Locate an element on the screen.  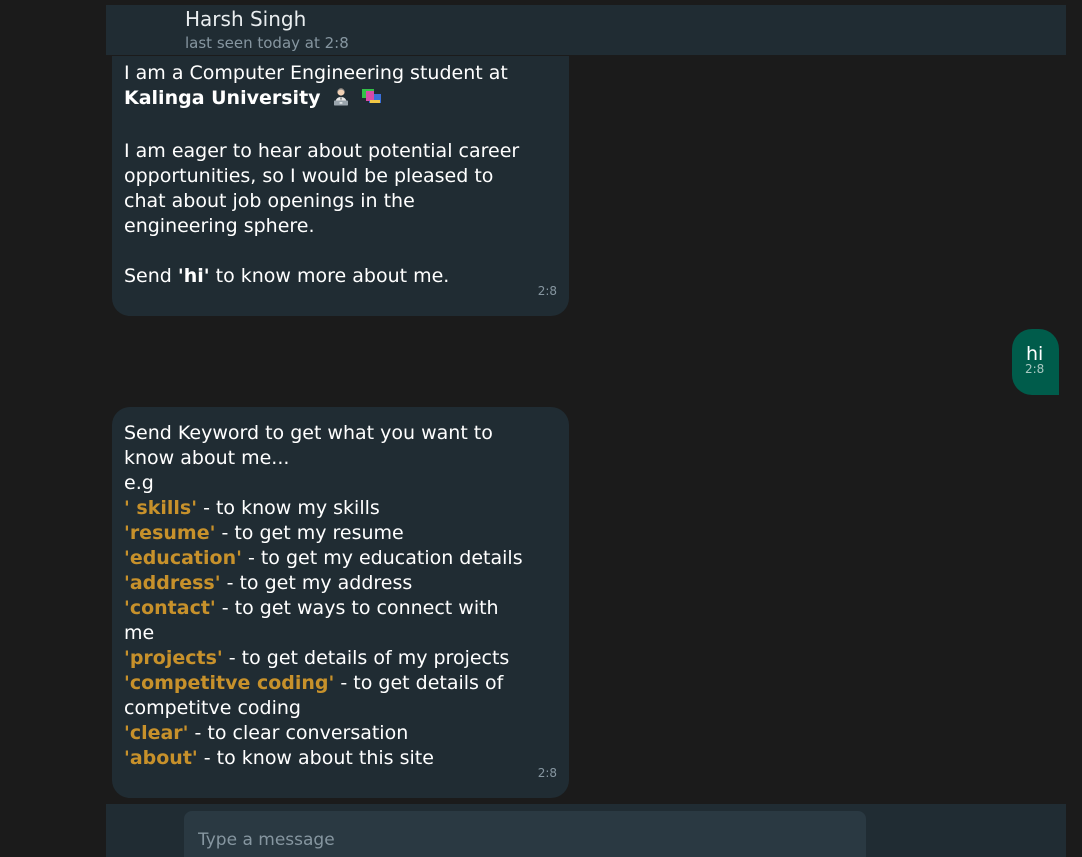
keyword-description-continued: me is located at coordinates (139, 633).